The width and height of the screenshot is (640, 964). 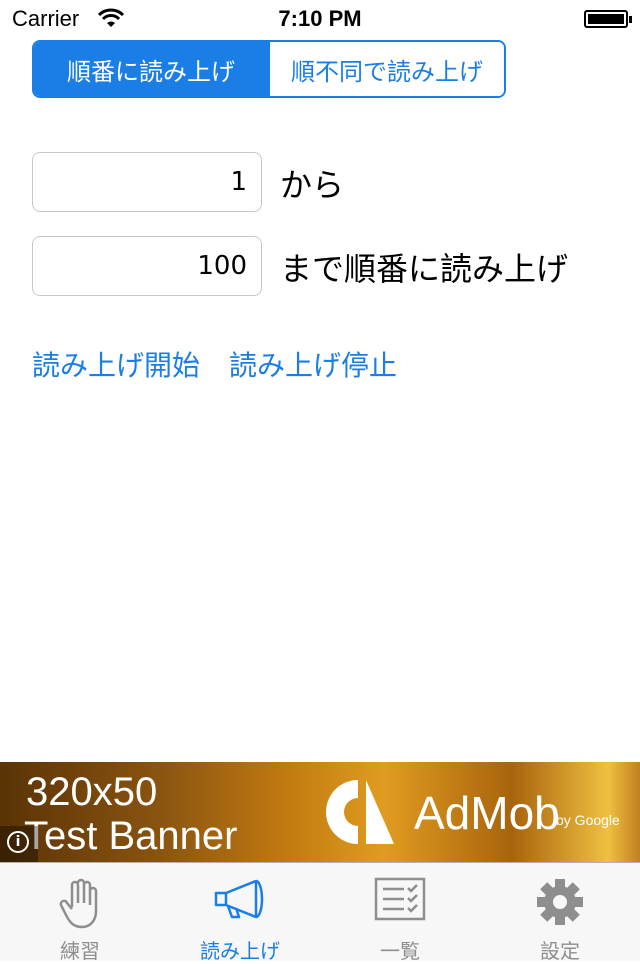 What do you see at coordinates (116, 364) in the screenshot?
I see `start-reading-button: 読み上げ開始` at bounding box center [116, 364].